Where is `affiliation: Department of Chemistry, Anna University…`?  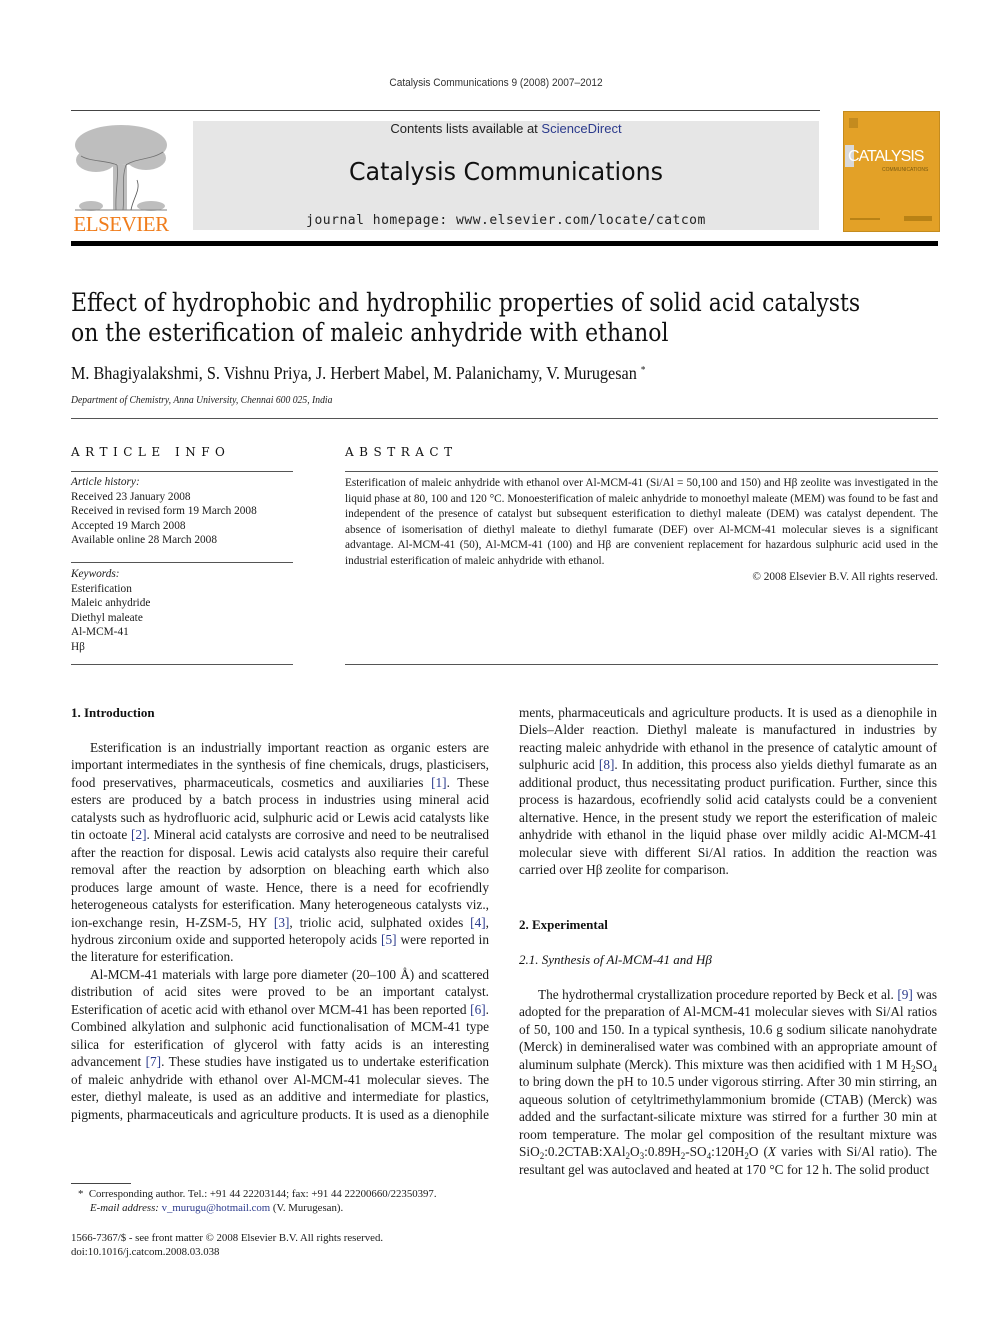 affiliation: Department of Chemistry, Anna University… is located at coordinates (202, 400).